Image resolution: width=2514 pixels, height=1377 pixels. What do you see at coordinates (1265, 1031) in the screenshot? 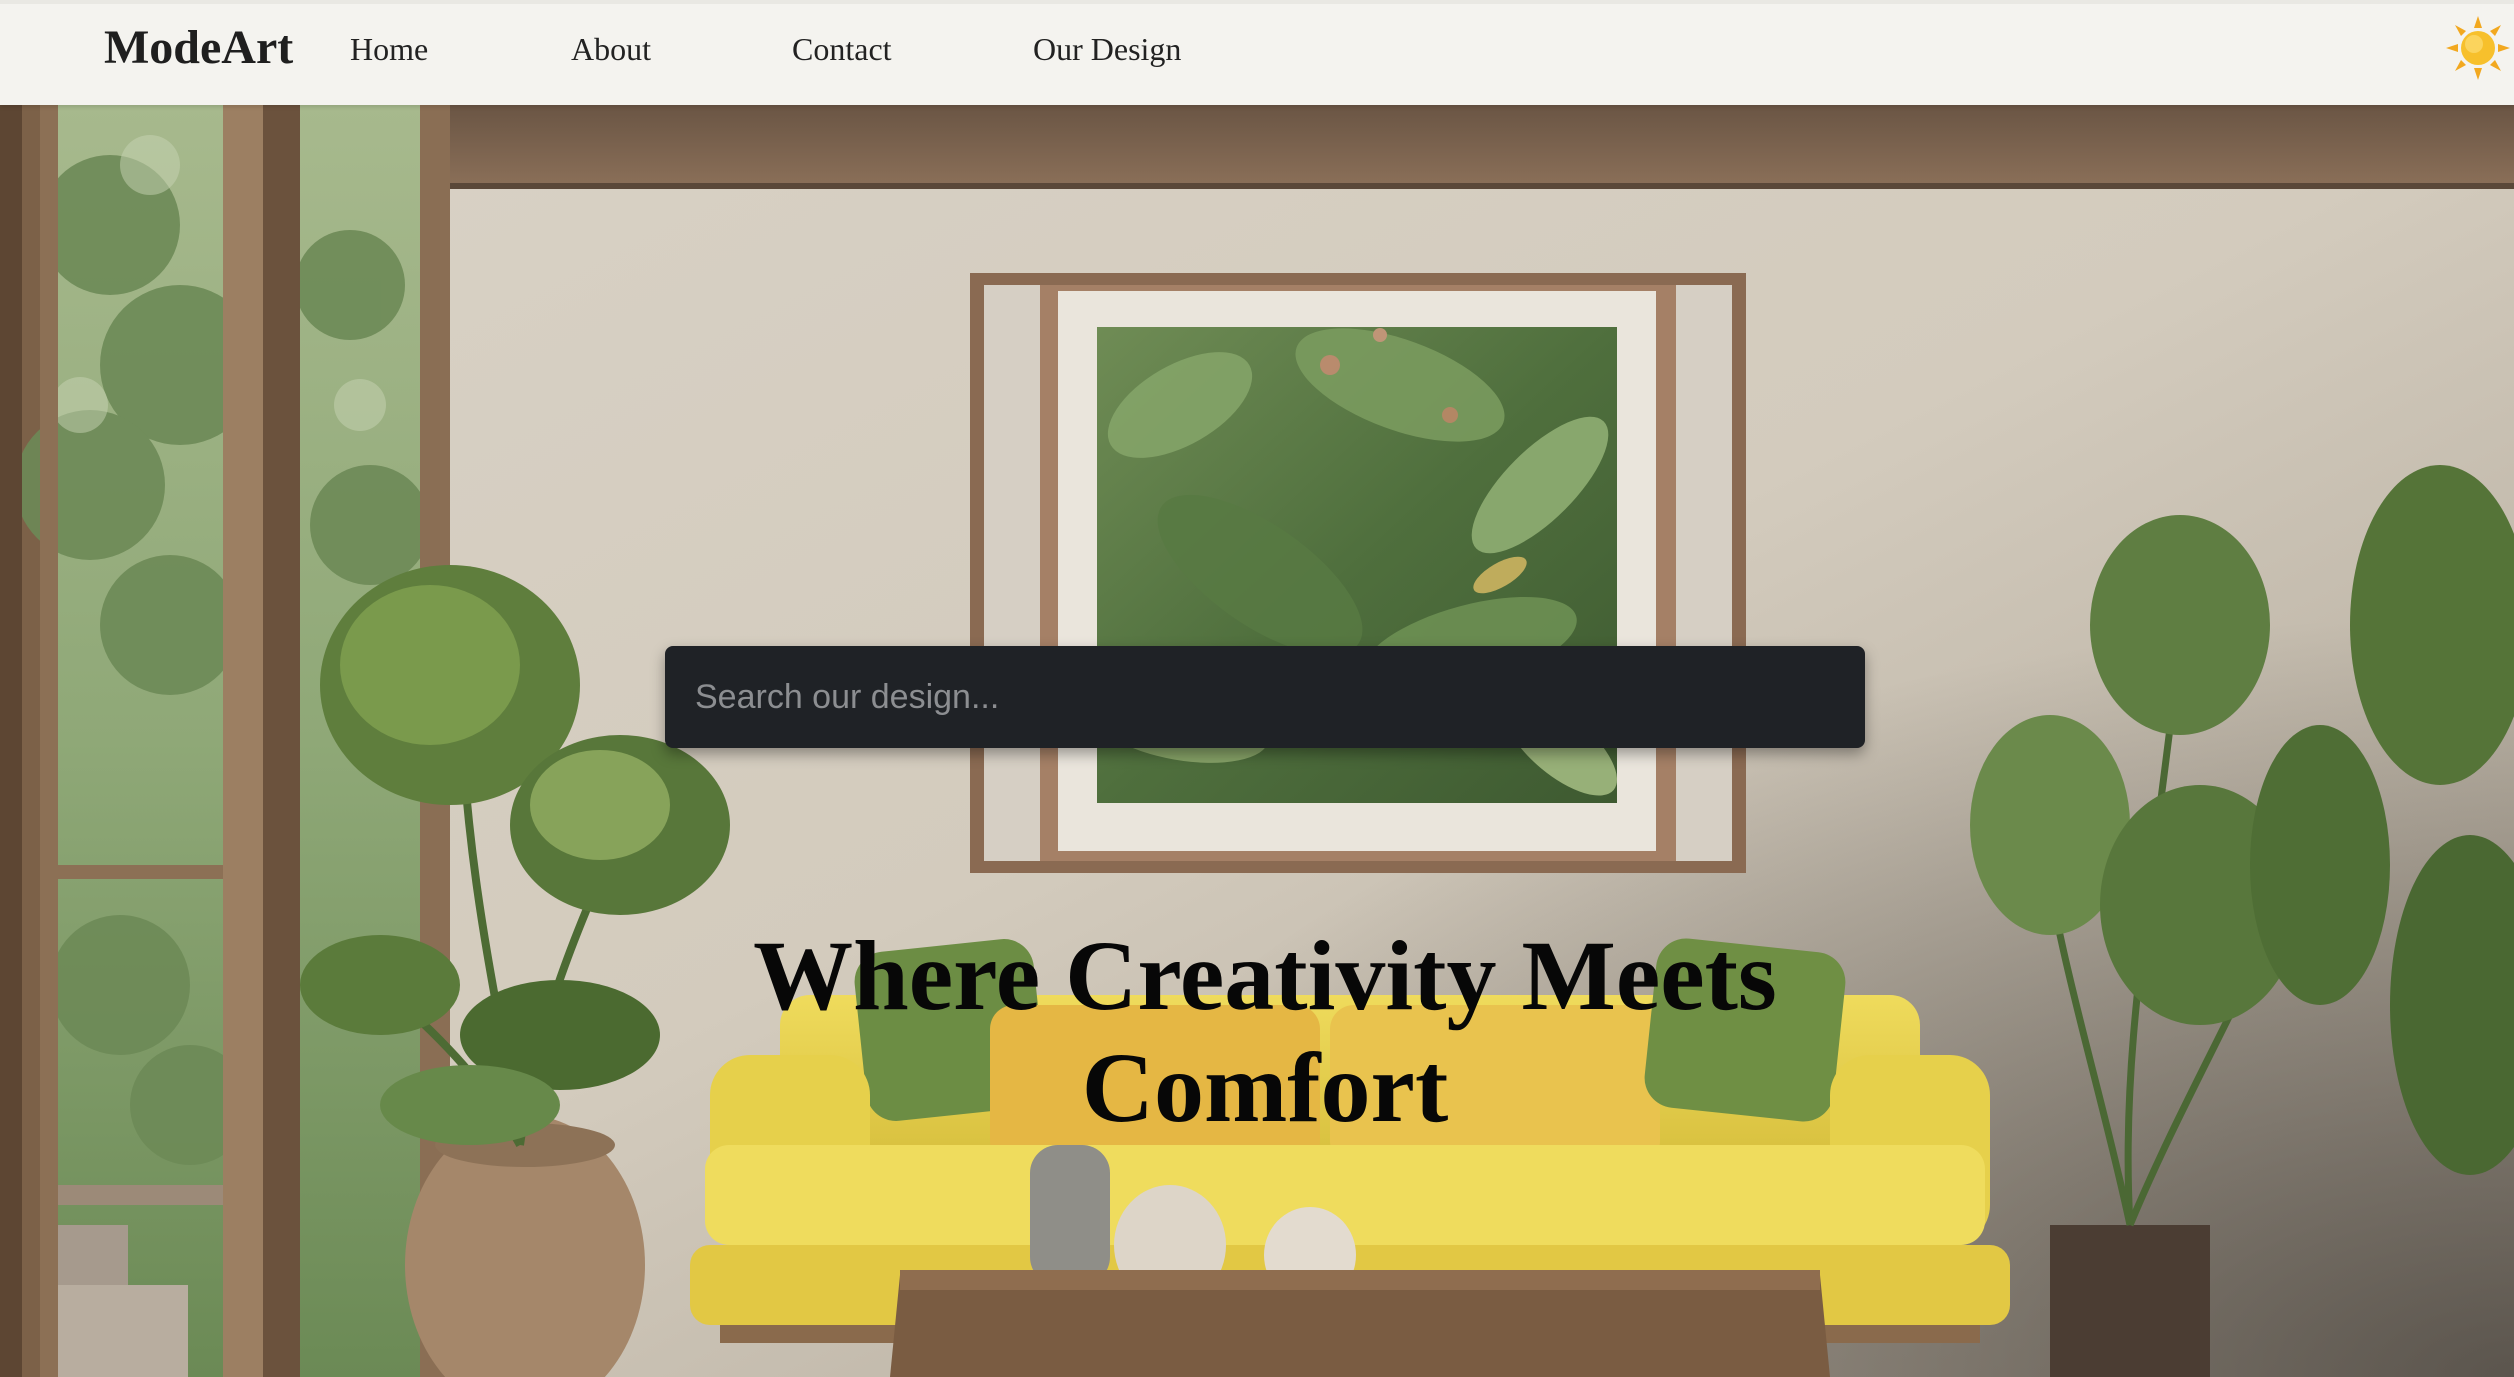
I see `hero-headline: Where Creativity Meets Comfort` at bounding box center [1265, 1031].